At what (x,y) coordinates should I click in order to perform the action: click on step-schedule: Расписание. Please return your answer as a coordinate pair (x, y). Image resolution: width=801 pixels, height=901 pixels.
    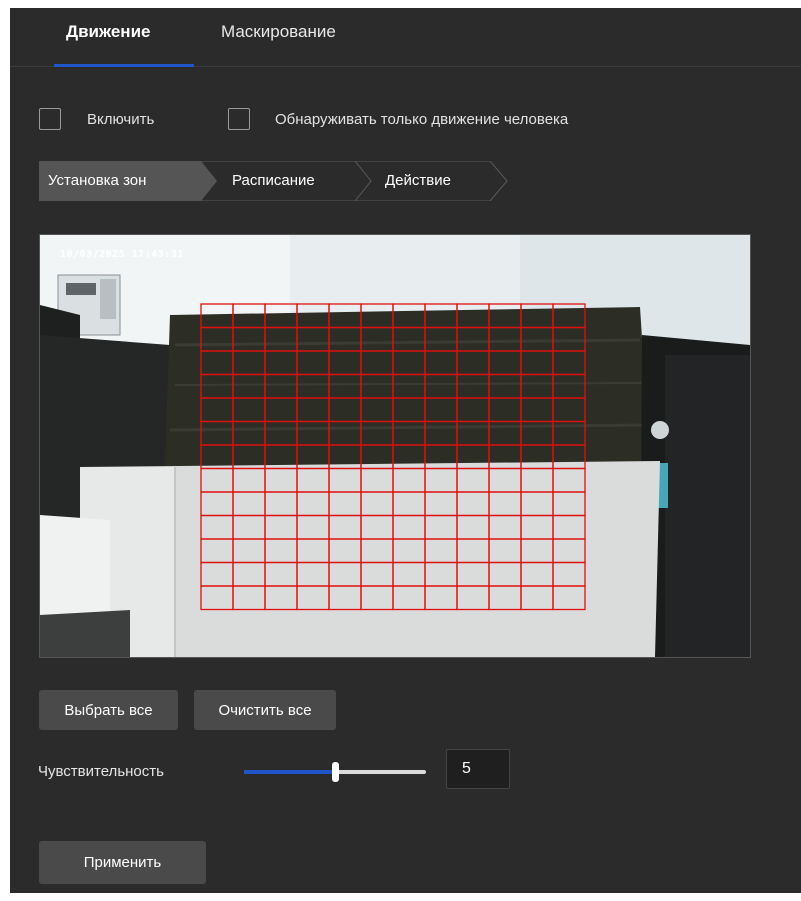
    Looking at the image, I should click on (287, 181).